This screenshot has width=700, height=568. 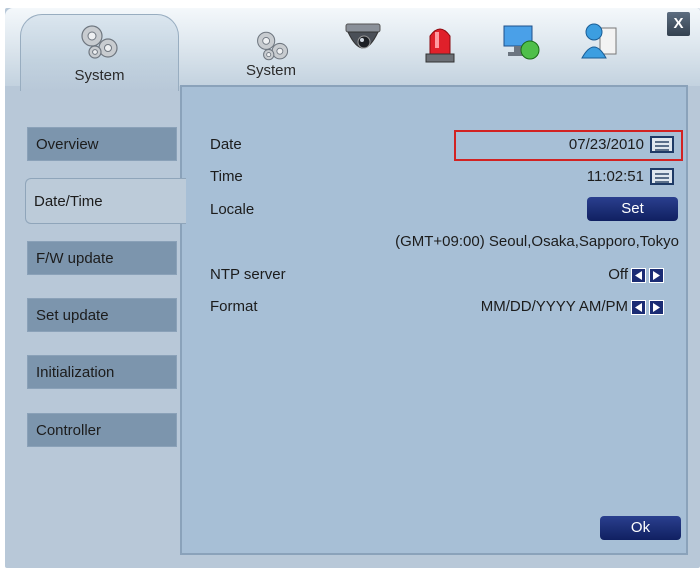 What do you see at coordinates (102, 315) in the screenshot?
I see `sidebar-item-set-update: Set update` at bounding box center [102, 315].